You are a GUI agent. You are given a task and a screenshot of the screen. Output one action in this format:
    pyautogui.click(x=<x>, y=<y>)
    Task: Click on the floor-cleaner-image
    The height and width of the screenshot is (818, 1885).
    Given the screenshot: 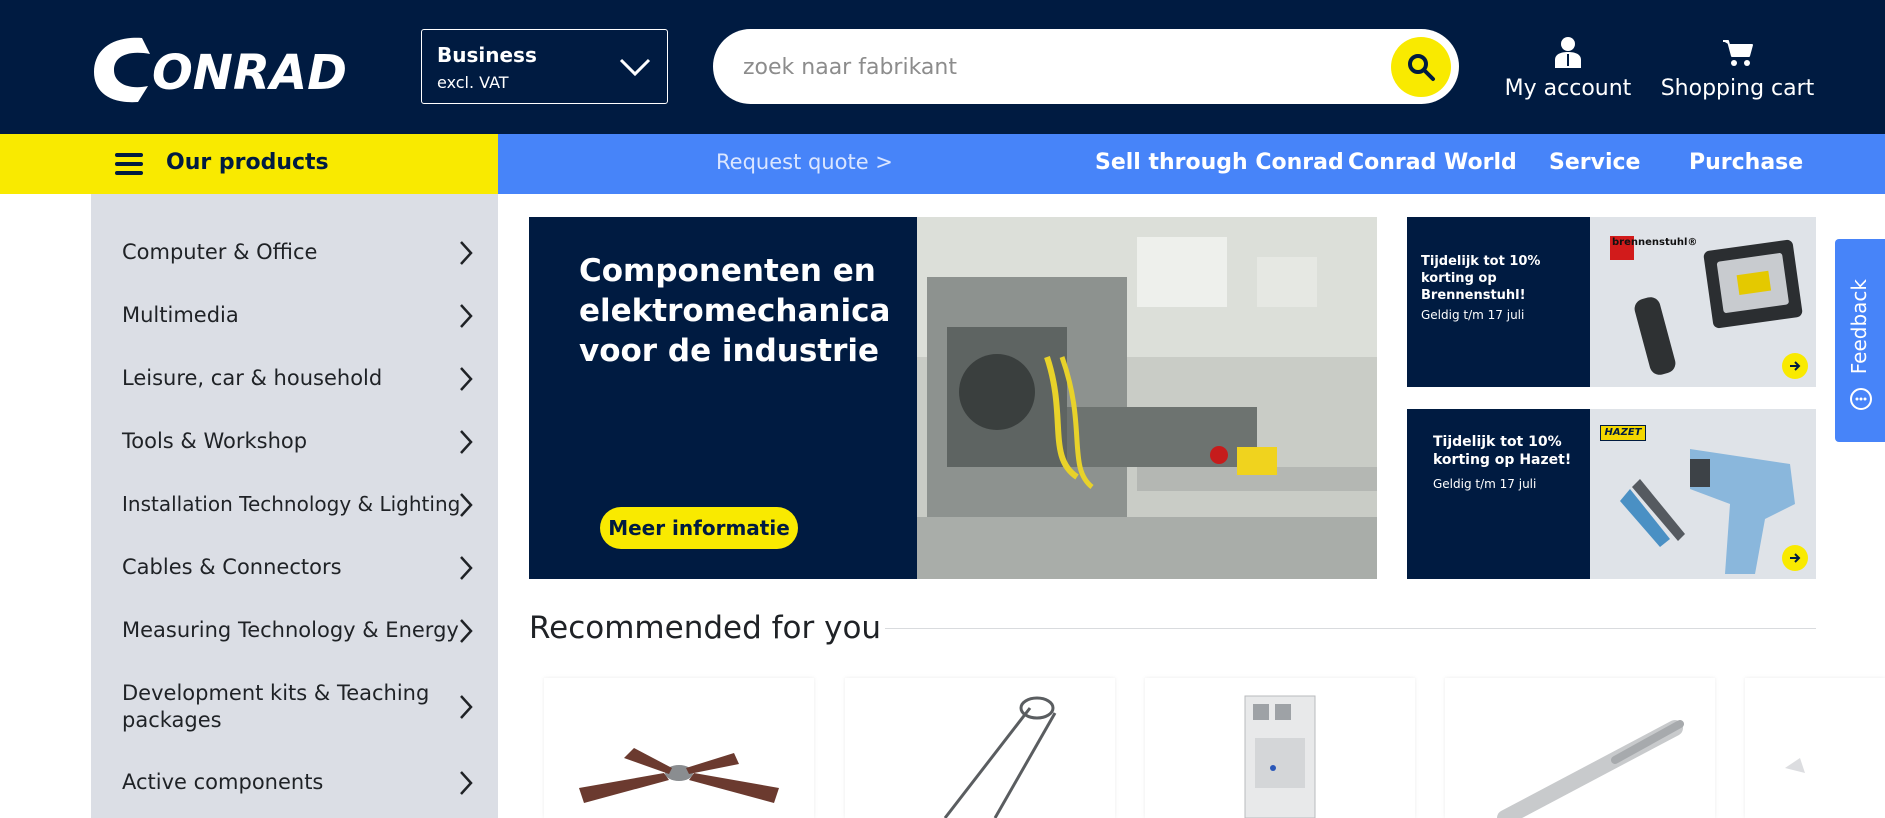 What is the action you would take?
    pyautogui.click(x=1000, y=757)
    